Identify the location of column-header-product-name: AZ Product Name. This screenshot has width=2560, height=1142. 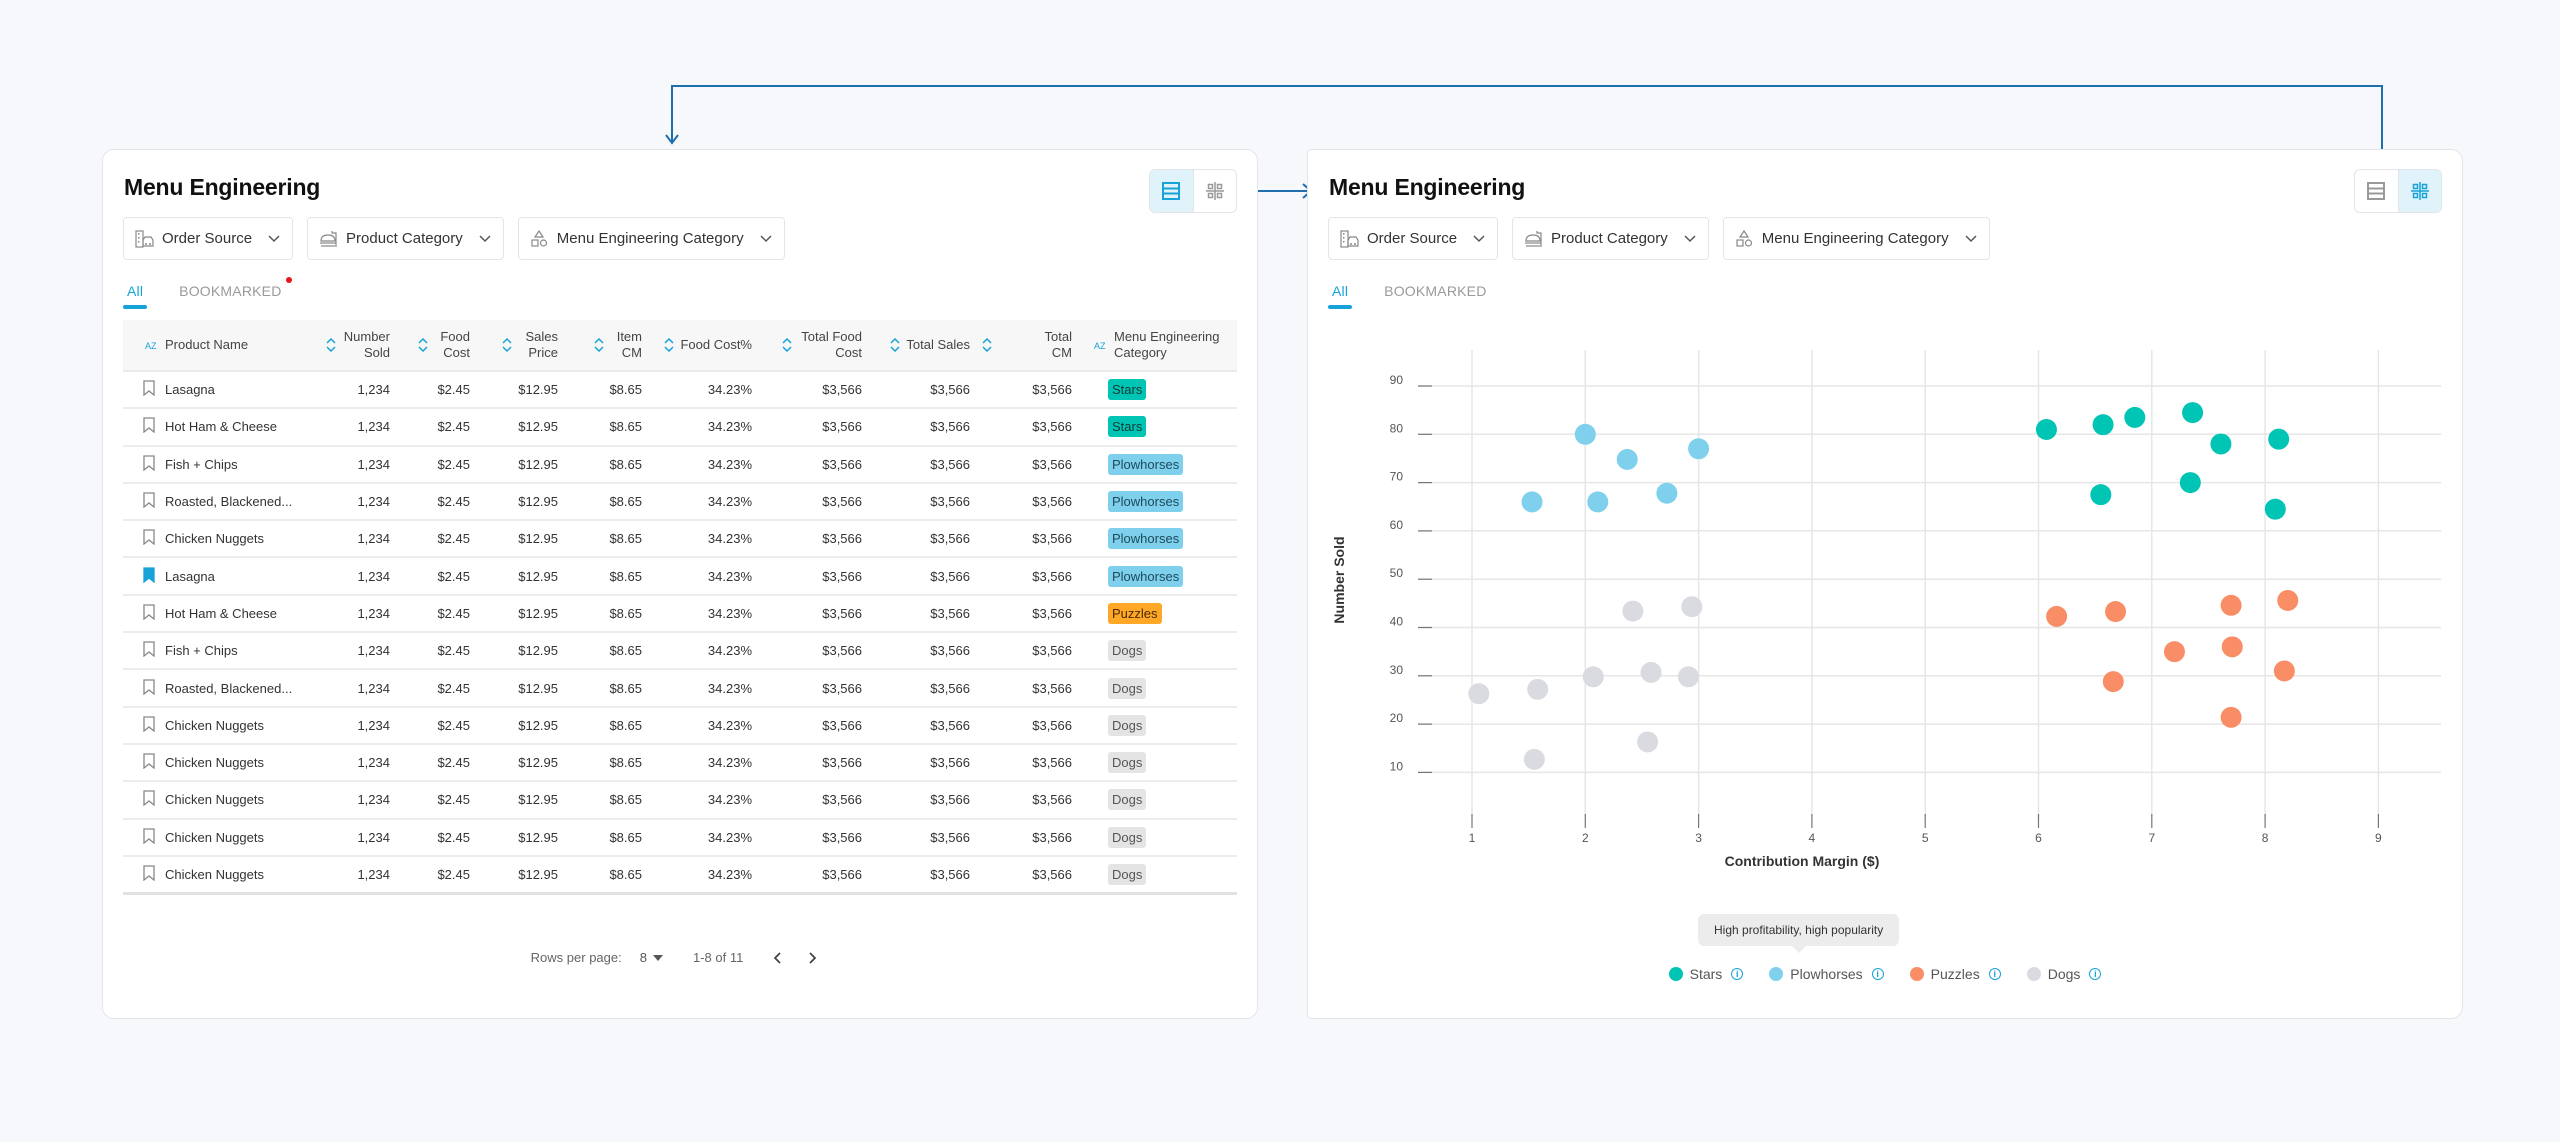
(215, 346).